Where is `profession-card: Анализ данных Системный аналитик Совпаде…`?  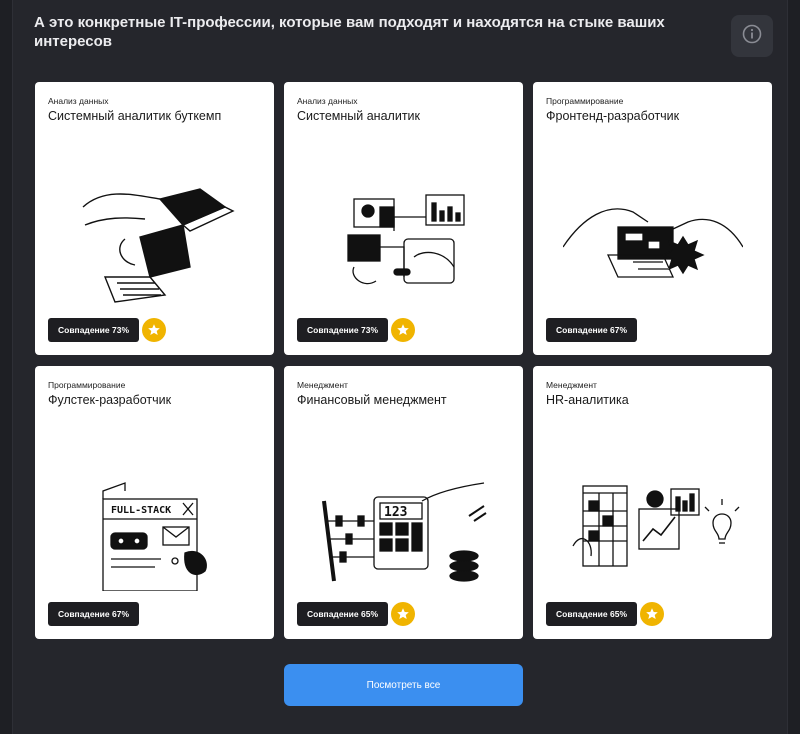
profession-card: Анализ данных Системный аналитик Совпаде… is located at coordinates (403, 218).